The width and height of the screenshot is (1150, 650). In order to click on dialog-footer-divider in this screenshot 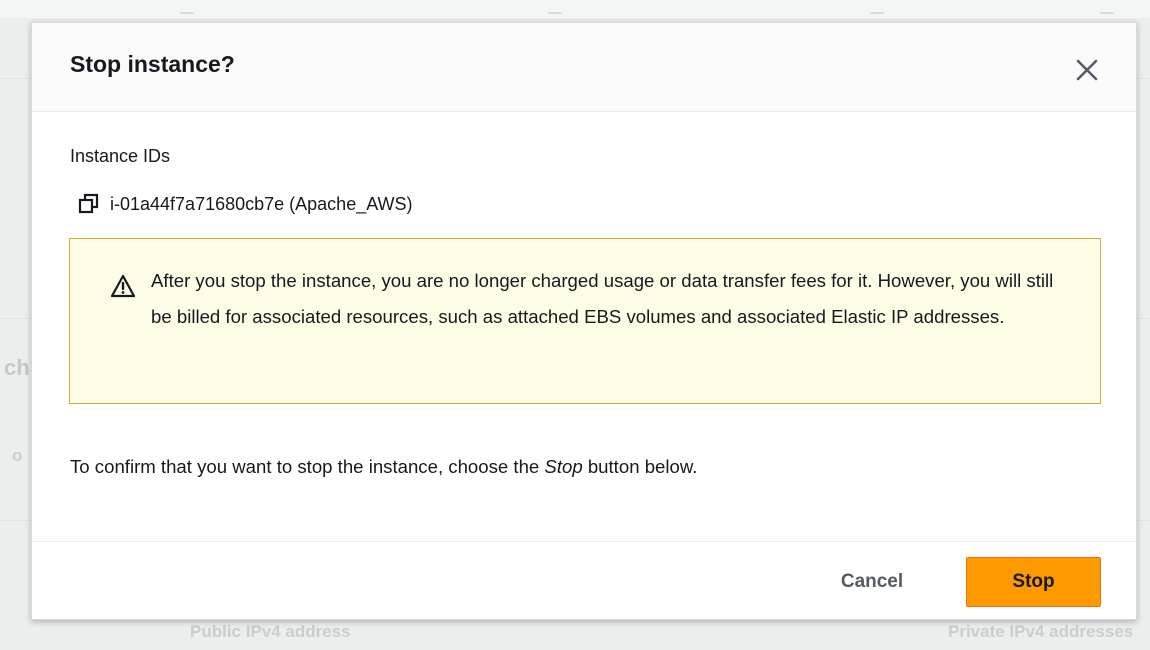, I will do `click(584, 541)`.